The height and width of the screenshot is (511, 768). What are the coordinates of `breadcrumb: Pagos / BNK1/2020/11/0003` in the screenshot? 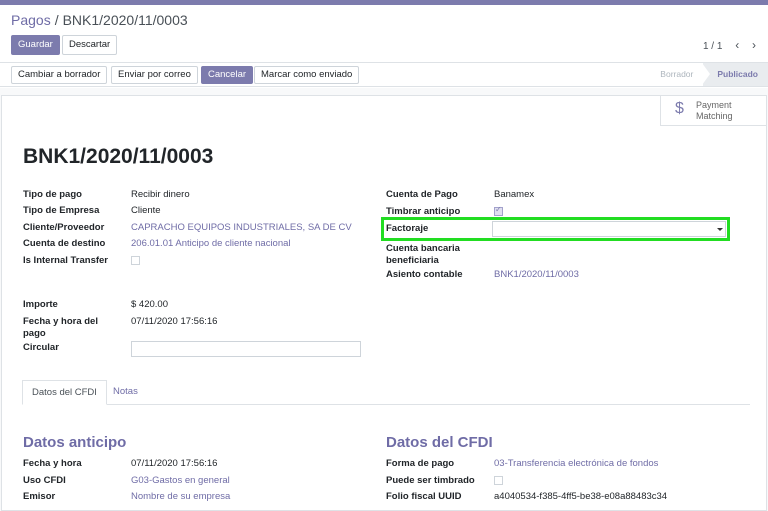 It's located at (99, 20).